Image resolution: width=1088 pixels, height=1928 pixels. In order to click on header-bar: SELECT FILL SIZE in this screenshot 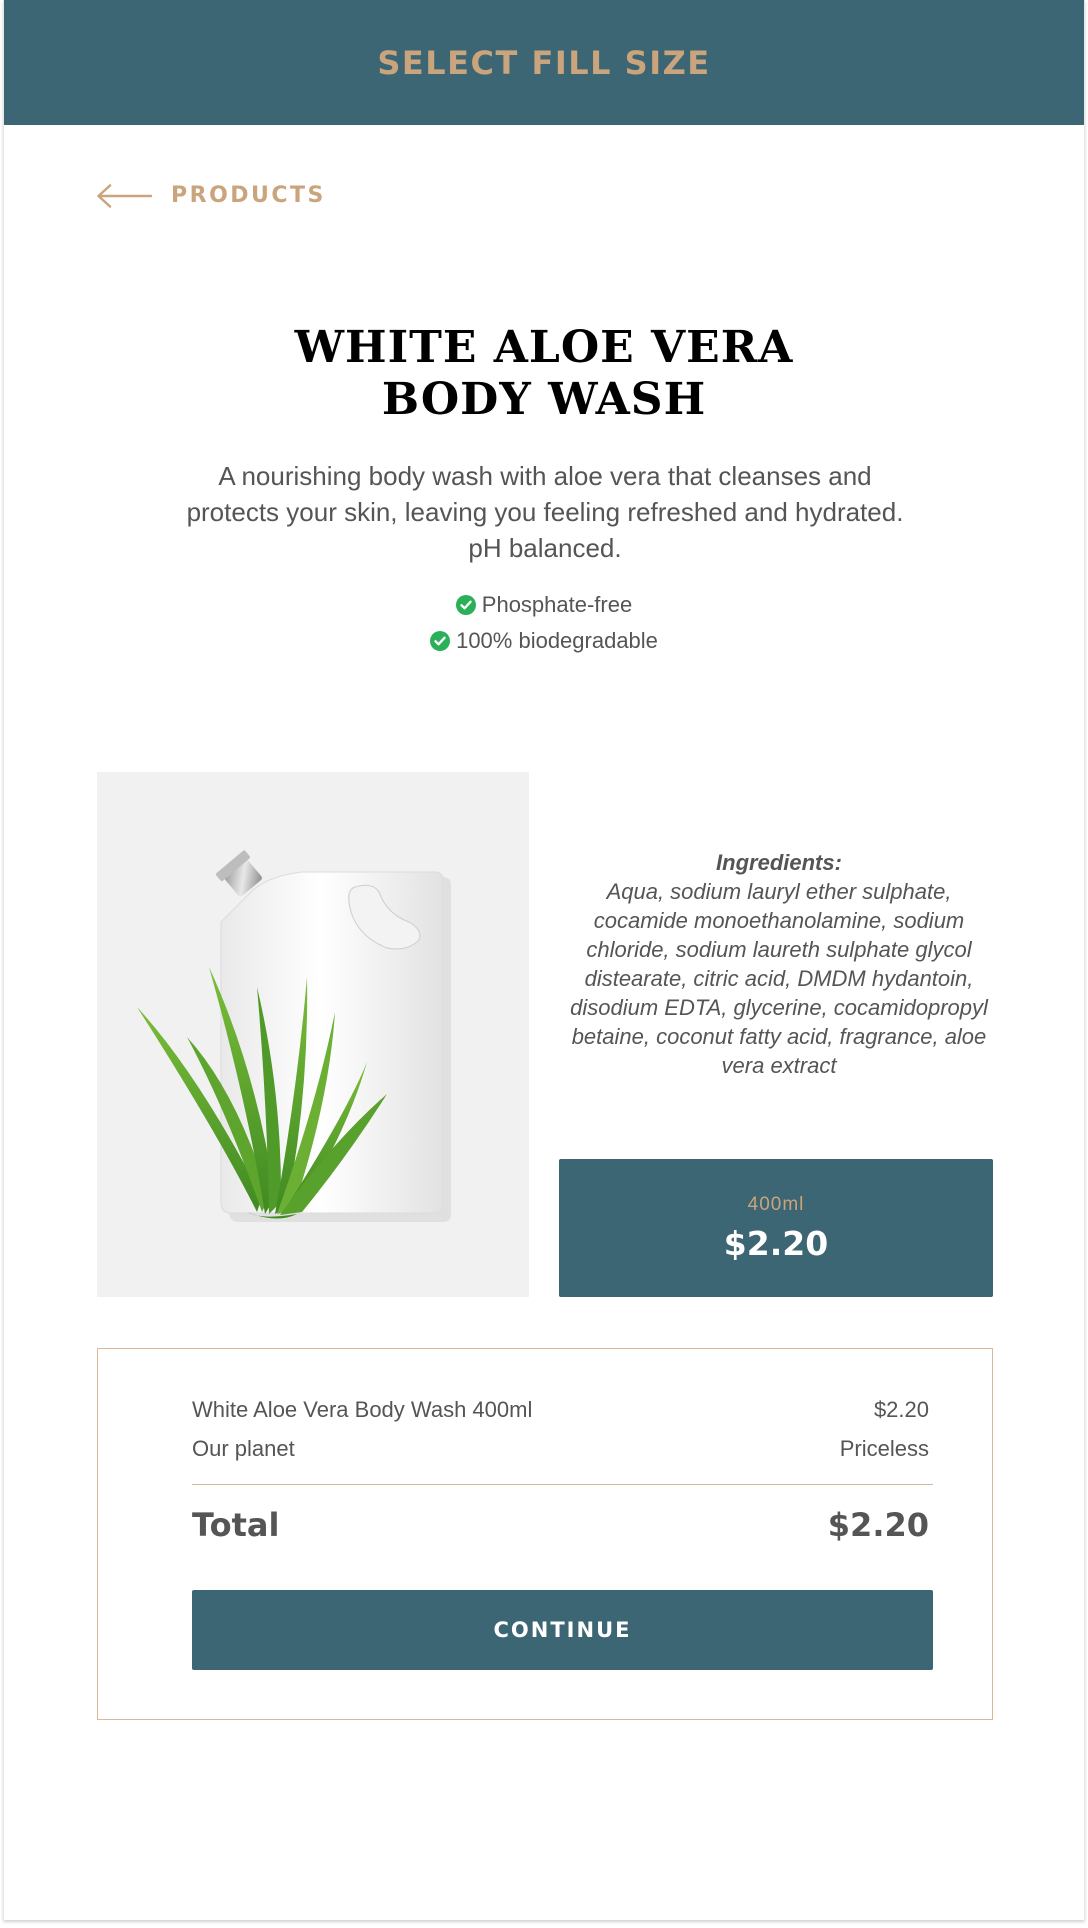, I will do `click(544, 62)`.